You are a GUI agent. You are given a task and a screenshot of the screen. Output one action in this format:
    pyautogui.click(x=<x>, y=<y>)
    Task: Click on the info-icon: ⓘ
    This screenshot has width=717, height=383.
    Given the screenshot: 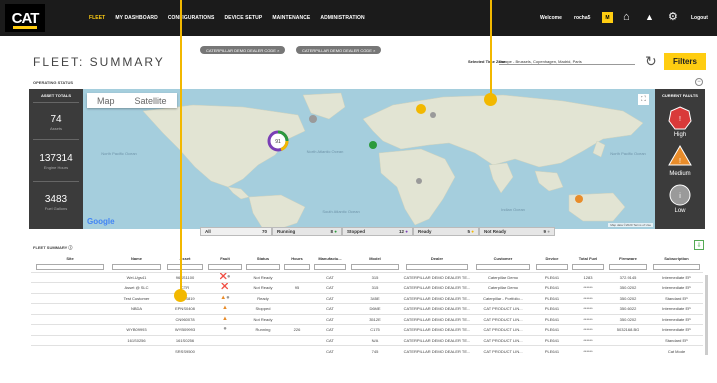 What is the action you would take?
    pyautogui.click(x=70, y=247)
    